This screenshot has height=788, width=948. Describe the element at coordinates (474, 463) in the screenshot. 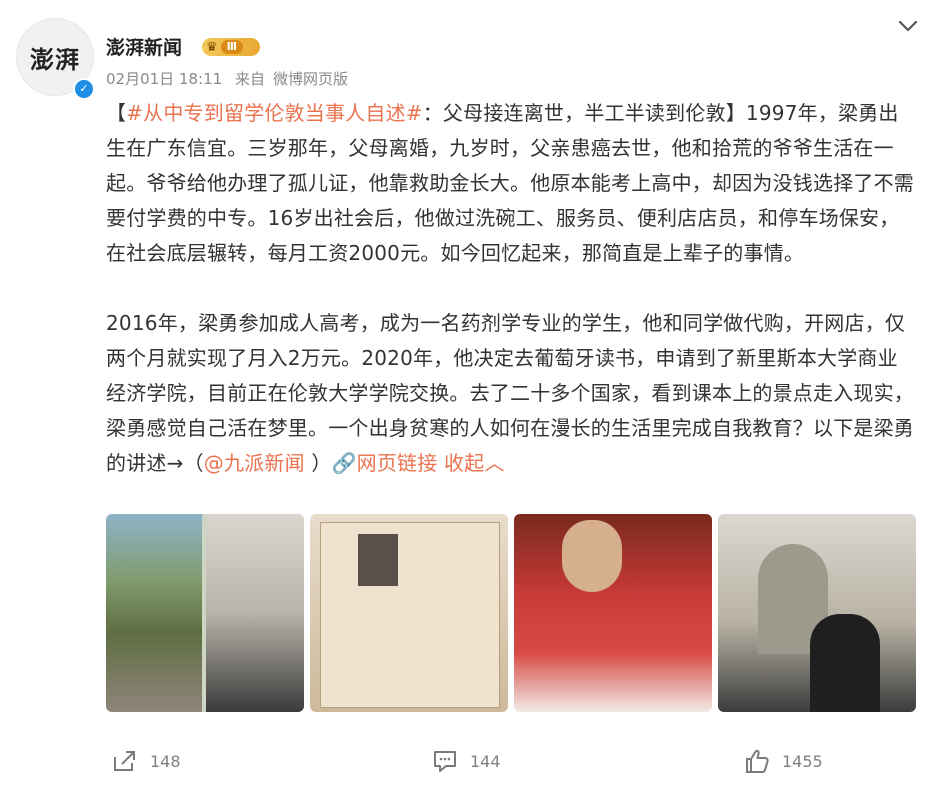

I see `collapse-button: 收起︿` at that location.